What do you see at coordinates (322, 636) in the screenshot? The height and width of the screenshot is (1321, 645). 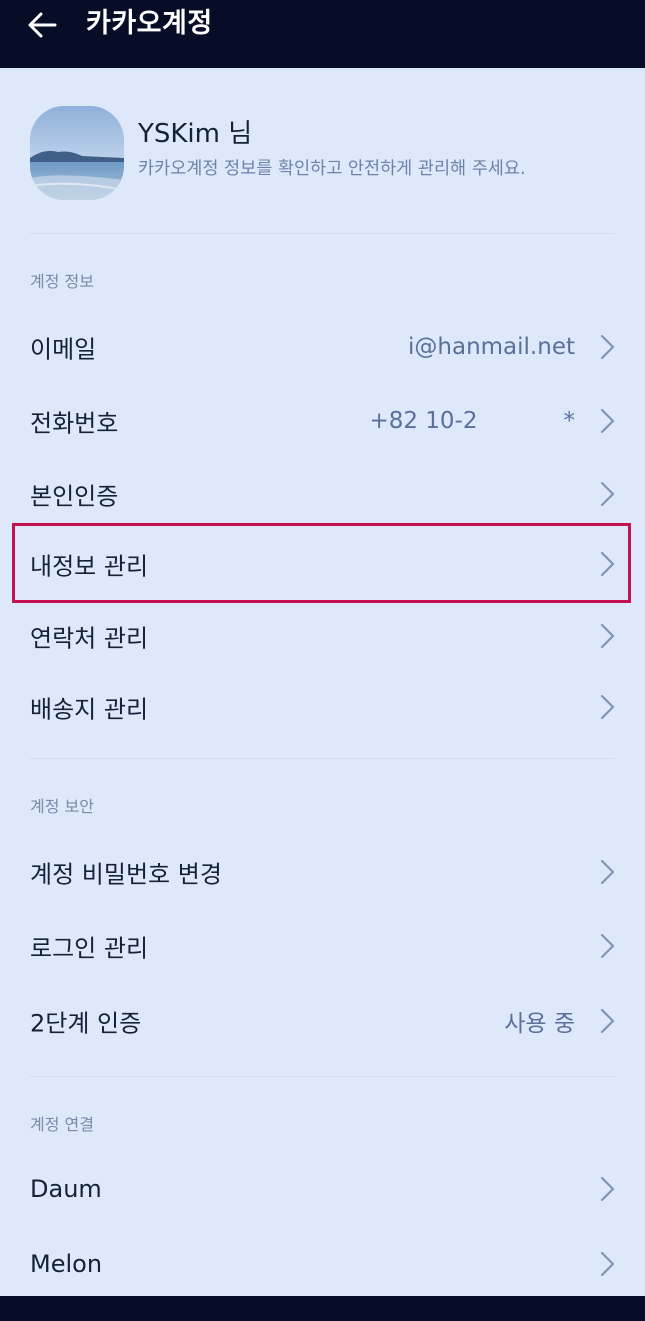 I see `row-contacts-management: 연락처 관리` at bounding box center [322, 636].